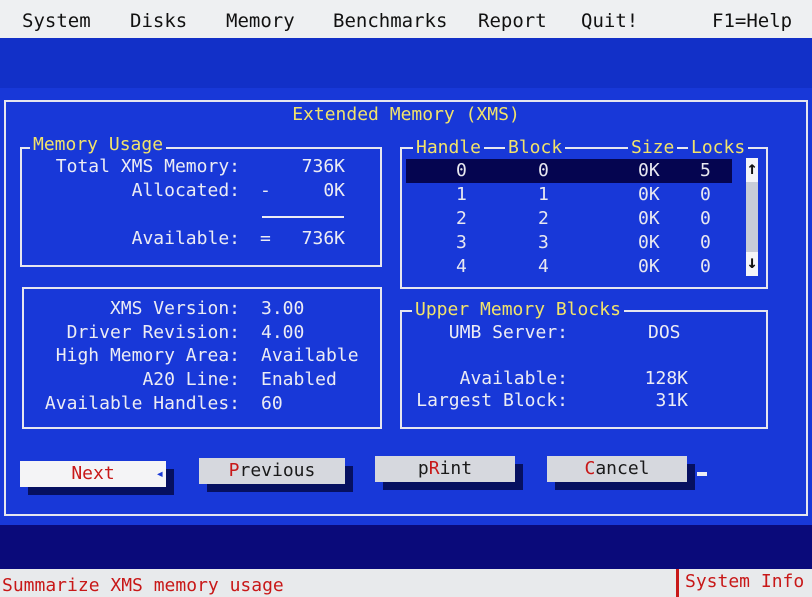 This screenshot has width=812, height=597. I want to click on available-handles-value: 60, so click(272, 403).